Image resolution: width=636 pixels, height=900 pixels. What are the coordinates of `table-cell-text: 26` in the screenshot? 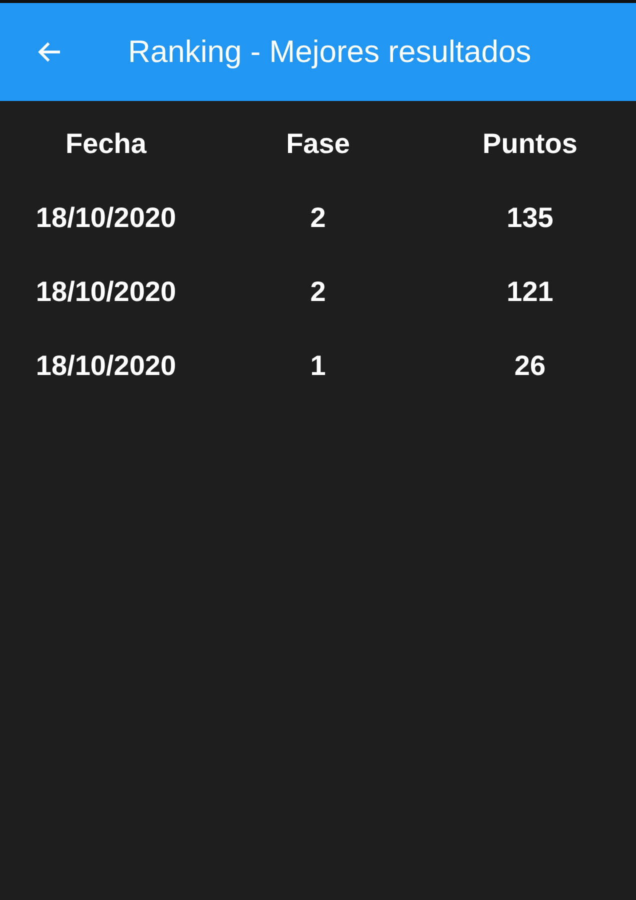 It's located at (530, 366).